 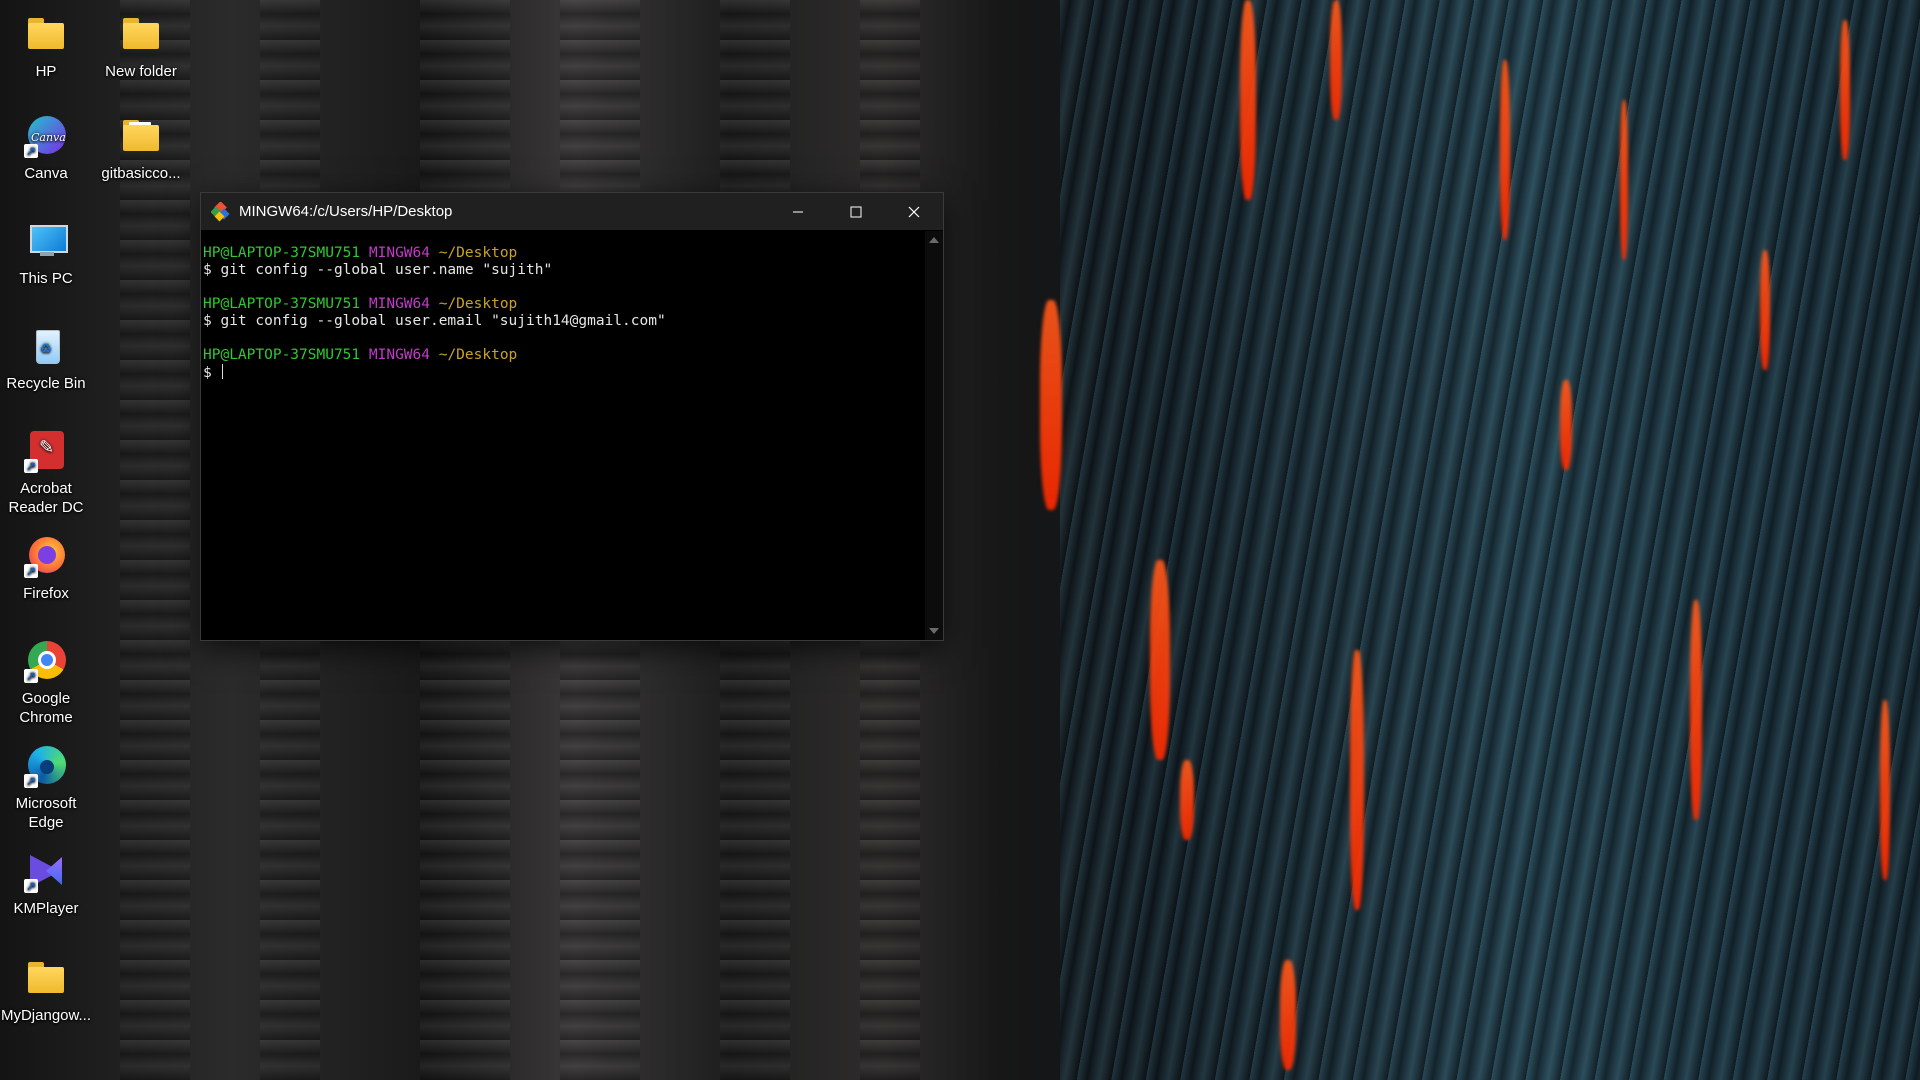 What do you see at coordinates (378, 270) in the screenshot?
I see `command-line: $ git config --global user.name "sujith"` at bounding box center [378, 270].